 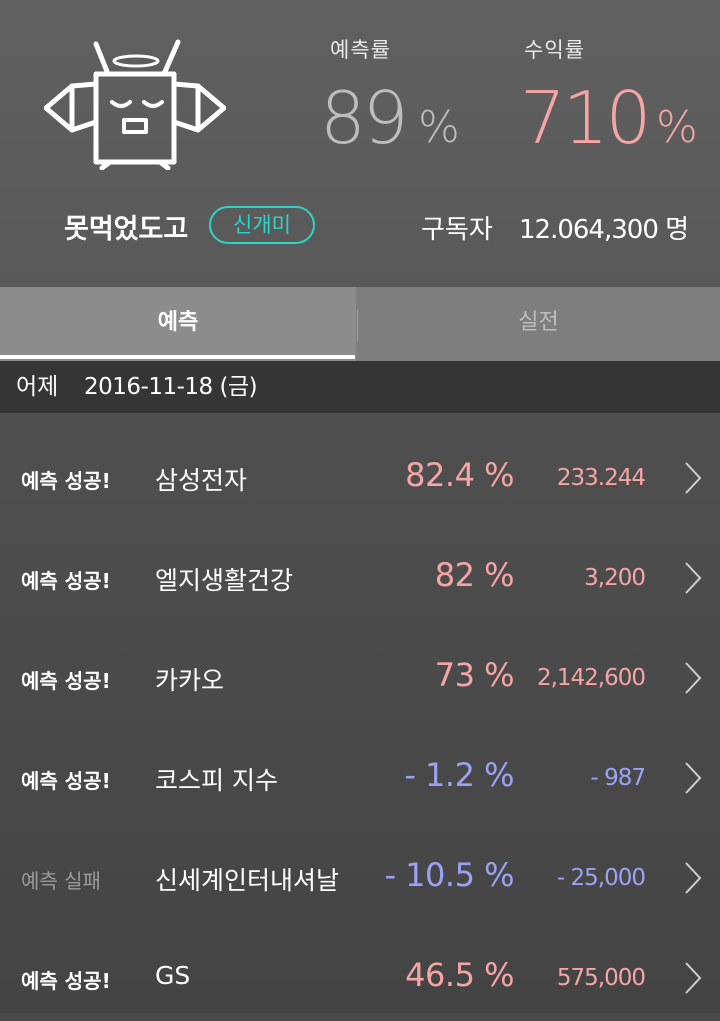 I want to click on list-item: 예측 성공! 엘지생활건강 82 % 3,200, so click(x=360, y=571).